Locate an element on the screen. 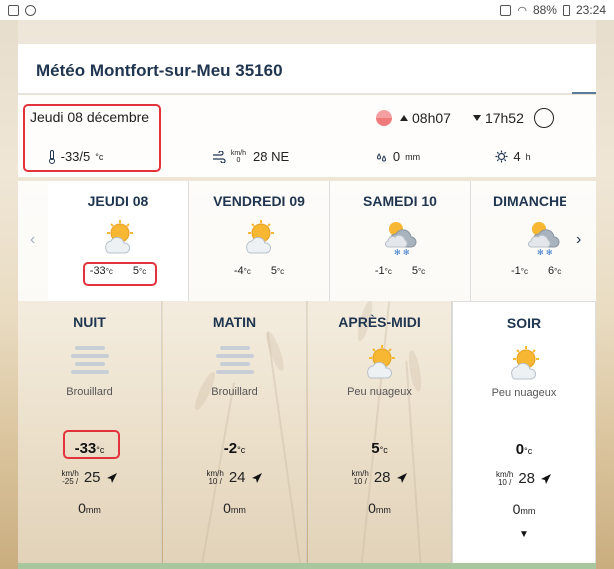 The height and width of the screenshot is (569, 614). rain-value: 0 is located at coordinates (396, 156).